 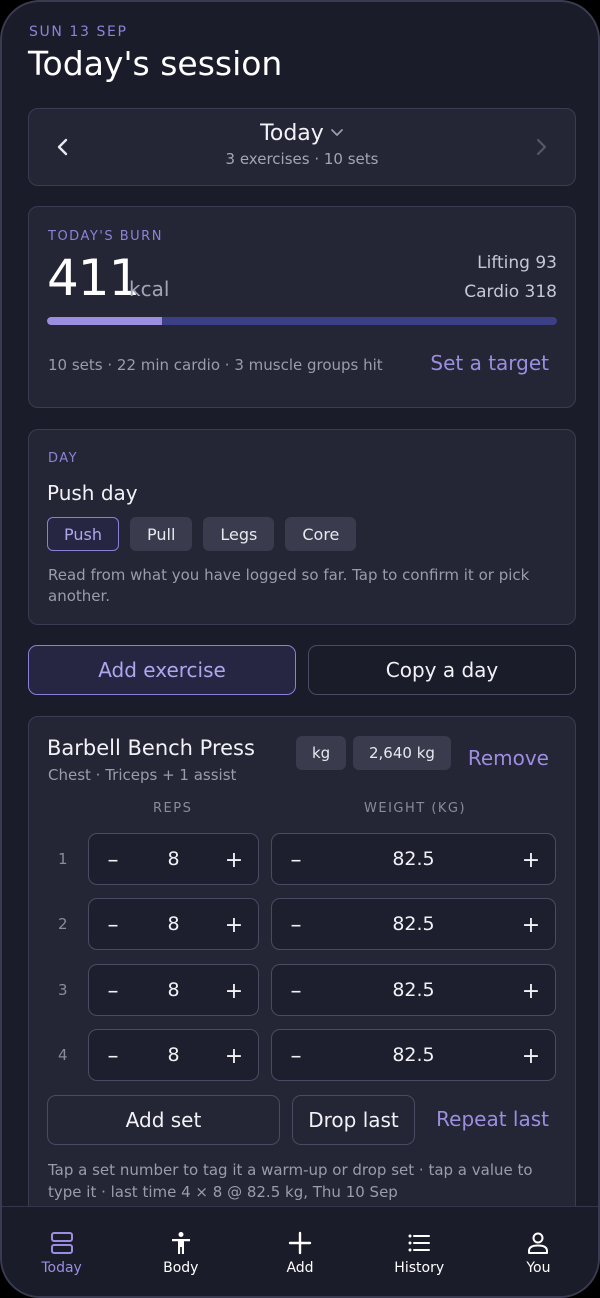 I want to click on set-row: 4 – 8 + – 82.5 +, so click(x=302, y=1055).